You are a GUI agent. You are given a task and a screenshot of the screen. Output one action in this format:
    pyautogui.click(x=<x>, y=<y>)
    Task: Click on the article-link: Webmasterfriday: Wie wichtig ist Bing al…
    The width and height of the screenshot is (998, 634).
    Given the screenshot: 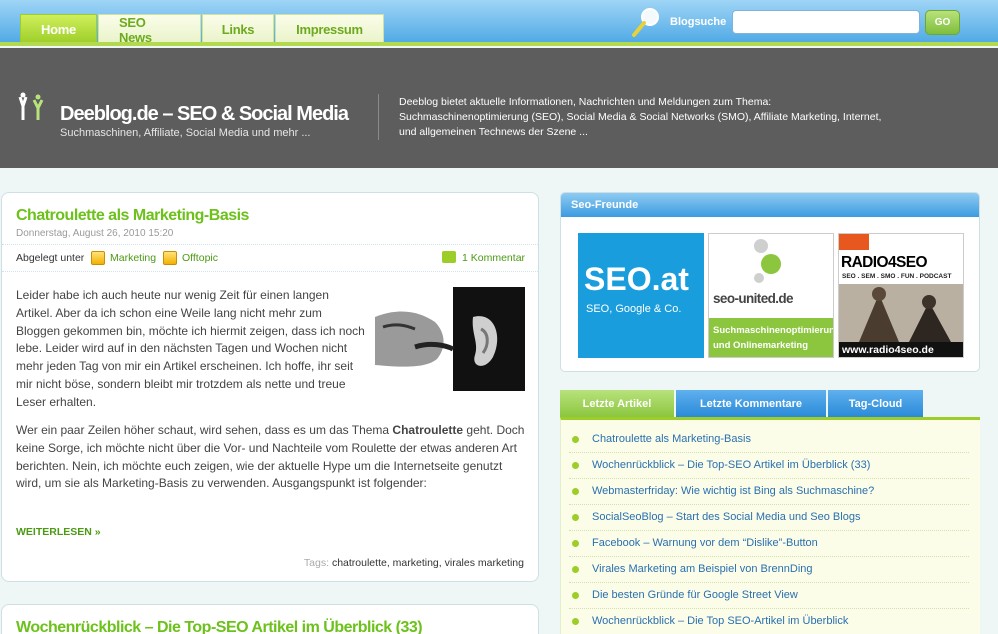 What is the action you would take?
    pyautogui.click(x=733, y=491)
    